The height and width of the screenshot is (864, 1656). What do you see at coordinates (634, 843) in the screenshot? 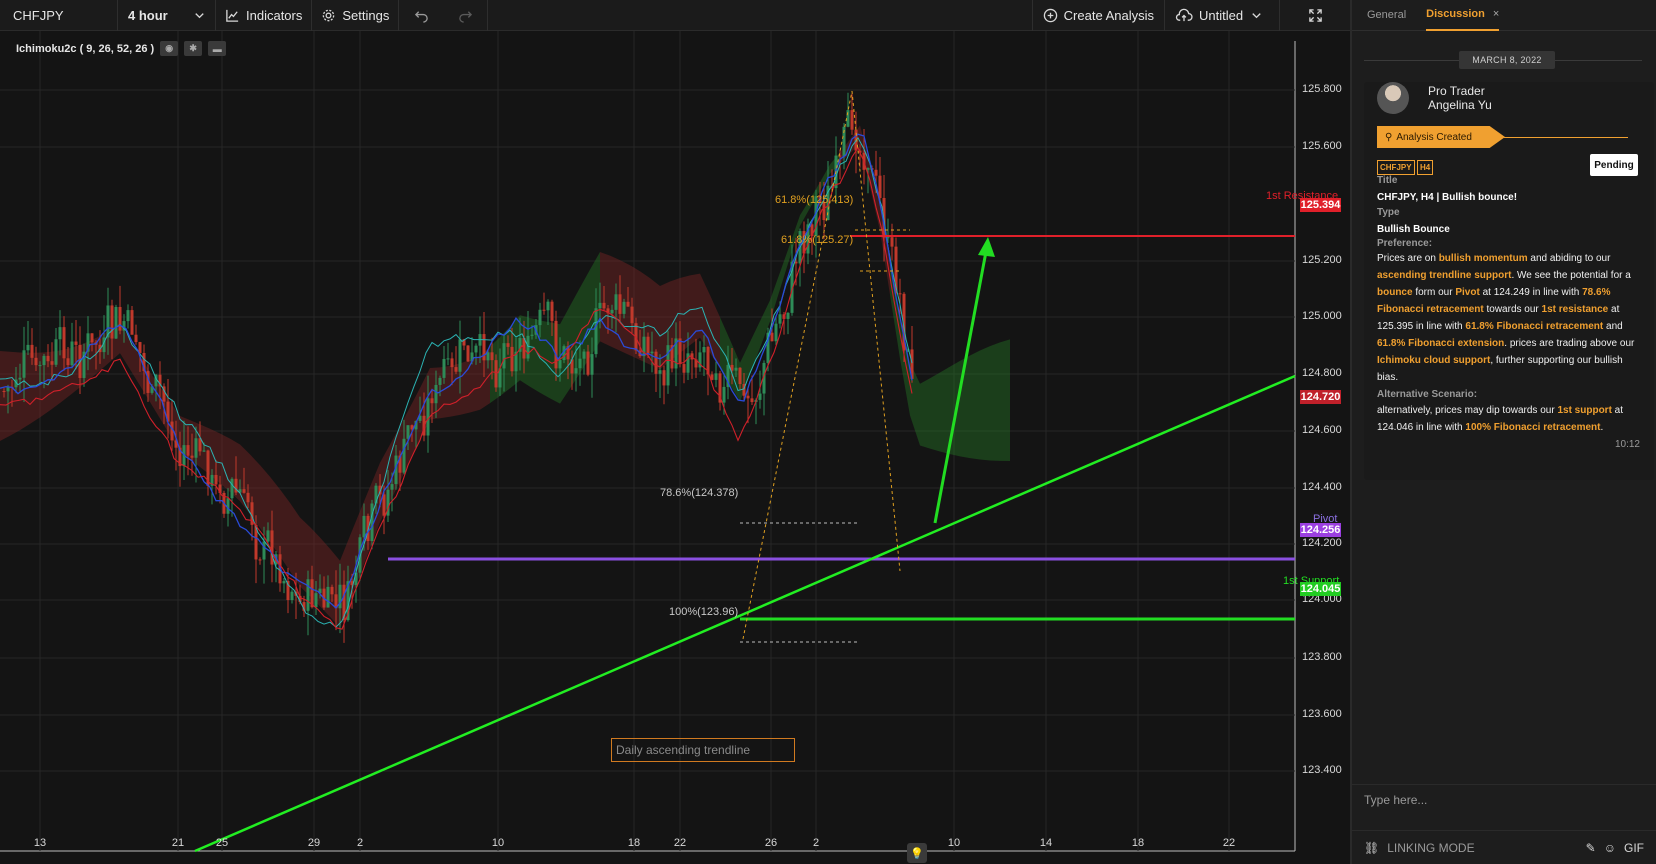
I see `time-tick-label: 18` at bounding box center [634, 843].